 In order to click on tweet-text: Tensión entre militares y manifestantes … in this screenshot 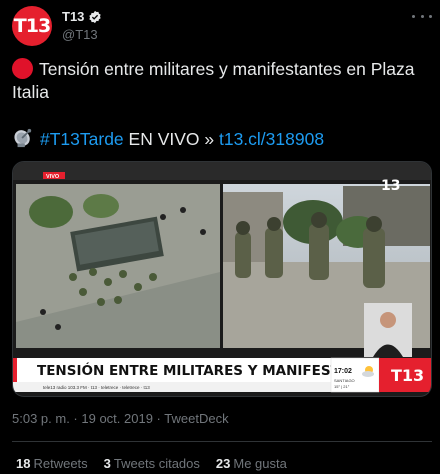, I will do `click(221, 81)`.